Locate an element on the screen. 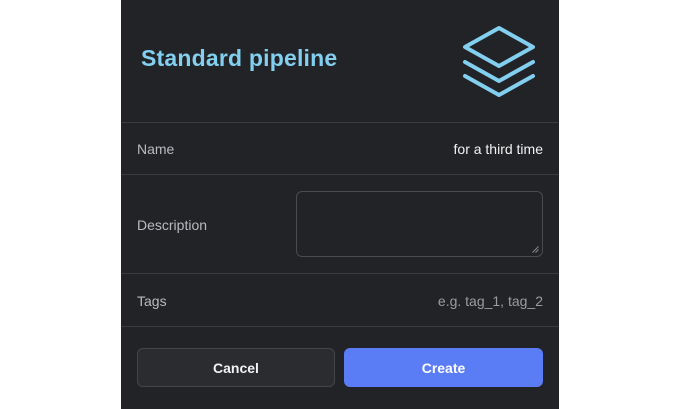  name-input: for a third time is located at coordinates (498, 149).